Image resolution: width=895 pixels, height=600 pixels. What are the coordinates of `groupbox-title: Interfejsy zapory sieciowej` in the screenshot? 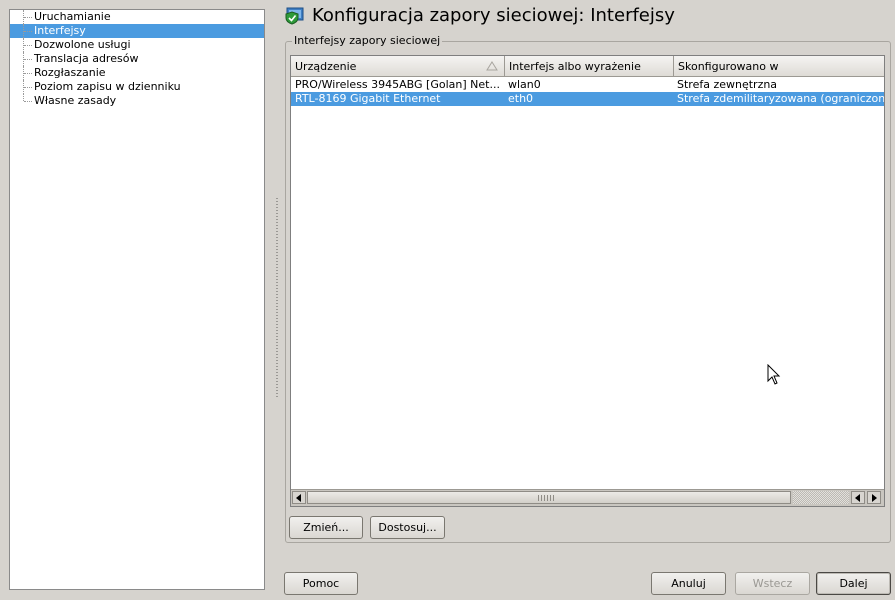 It's located at (367, 41).